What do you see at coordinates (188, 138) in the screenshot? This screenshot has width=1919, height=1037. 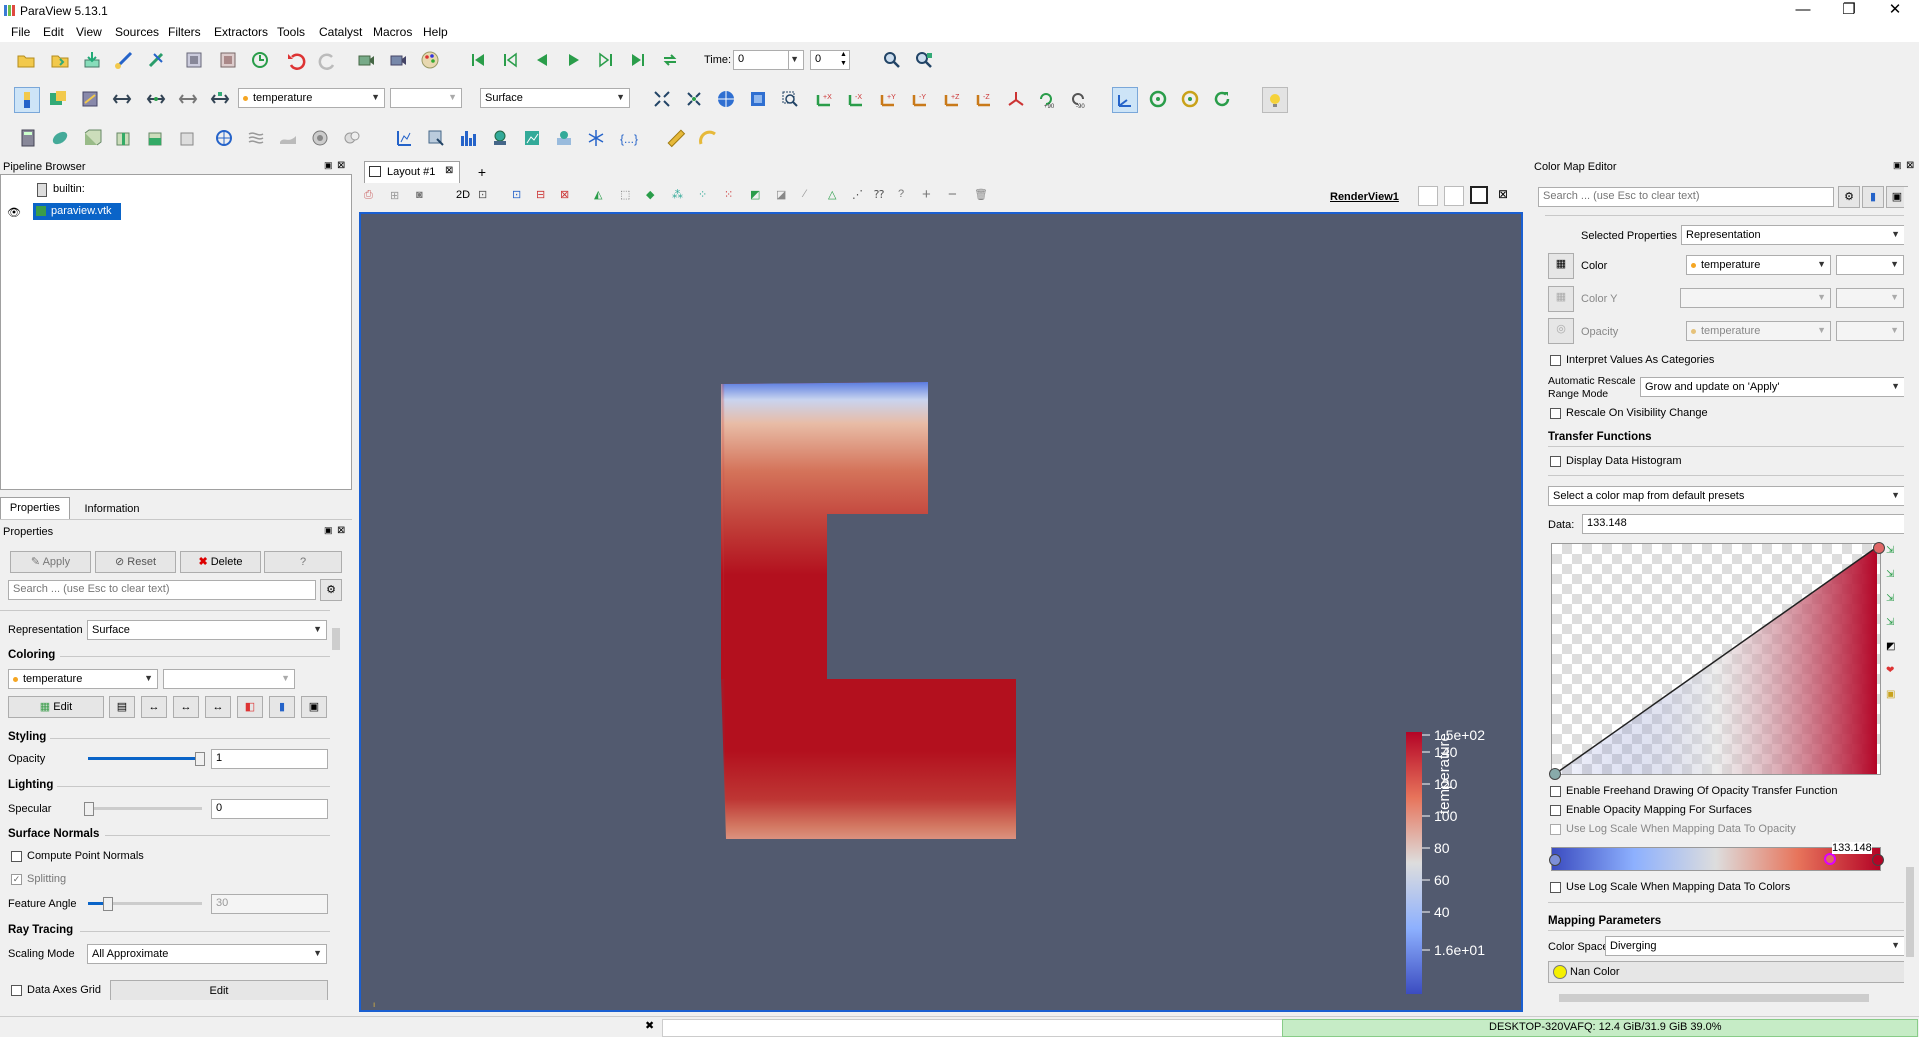 I see `extract-subset-icon` at bounding box center [188, 138].